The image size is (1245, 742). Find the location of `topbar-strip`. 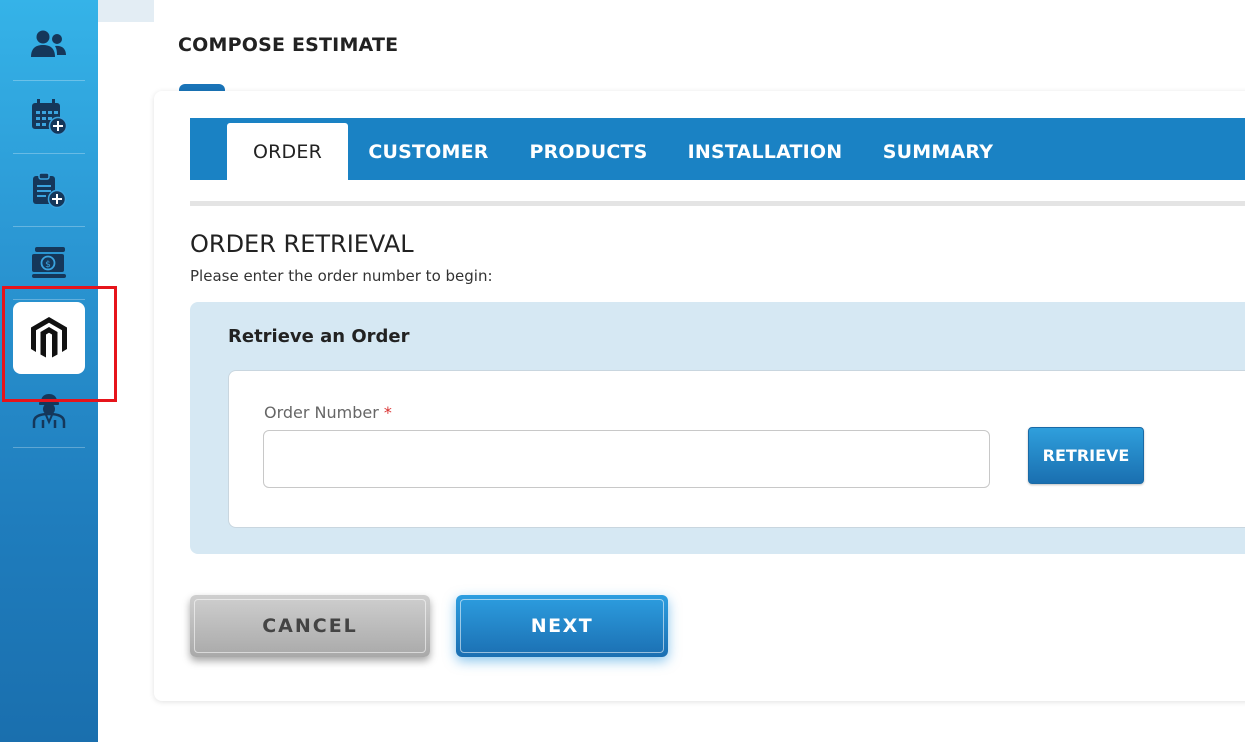

topbar-strip is located at coordinates (126, 11).